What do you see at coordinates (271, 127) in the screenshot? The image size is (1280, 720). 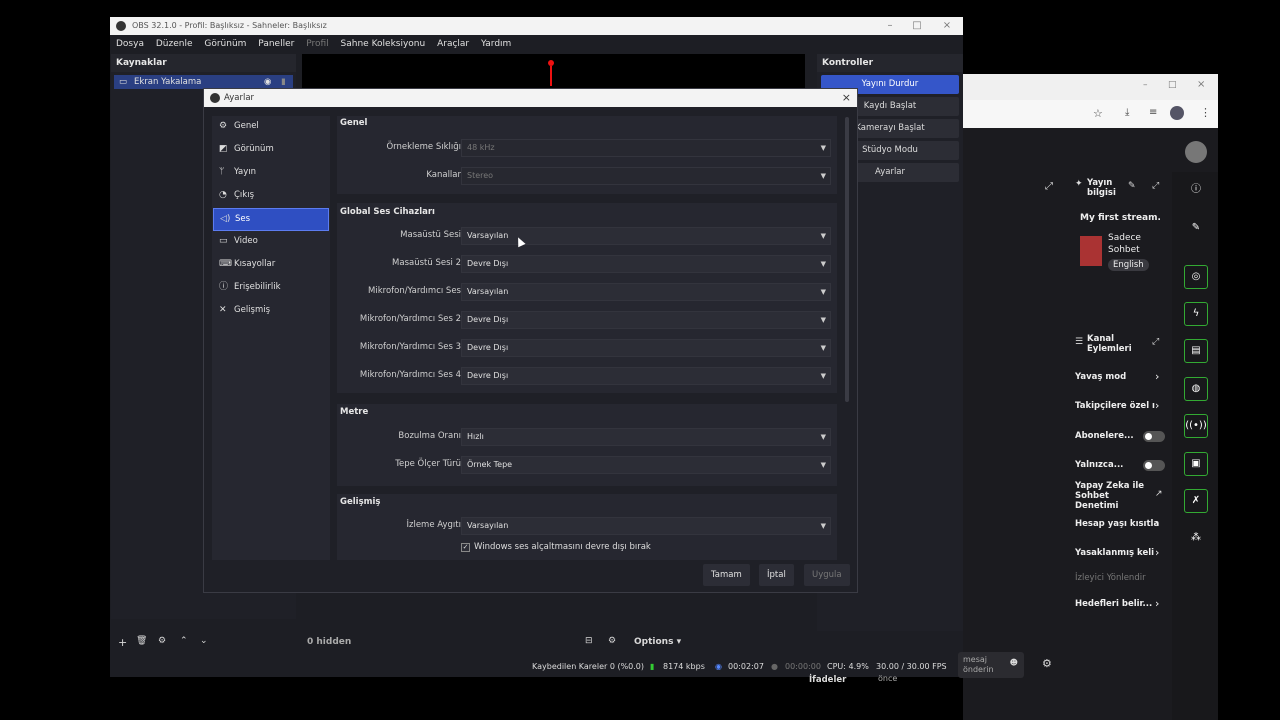 I see `nav-genel: ⚙ Genel` at bounding box center [271, 127].